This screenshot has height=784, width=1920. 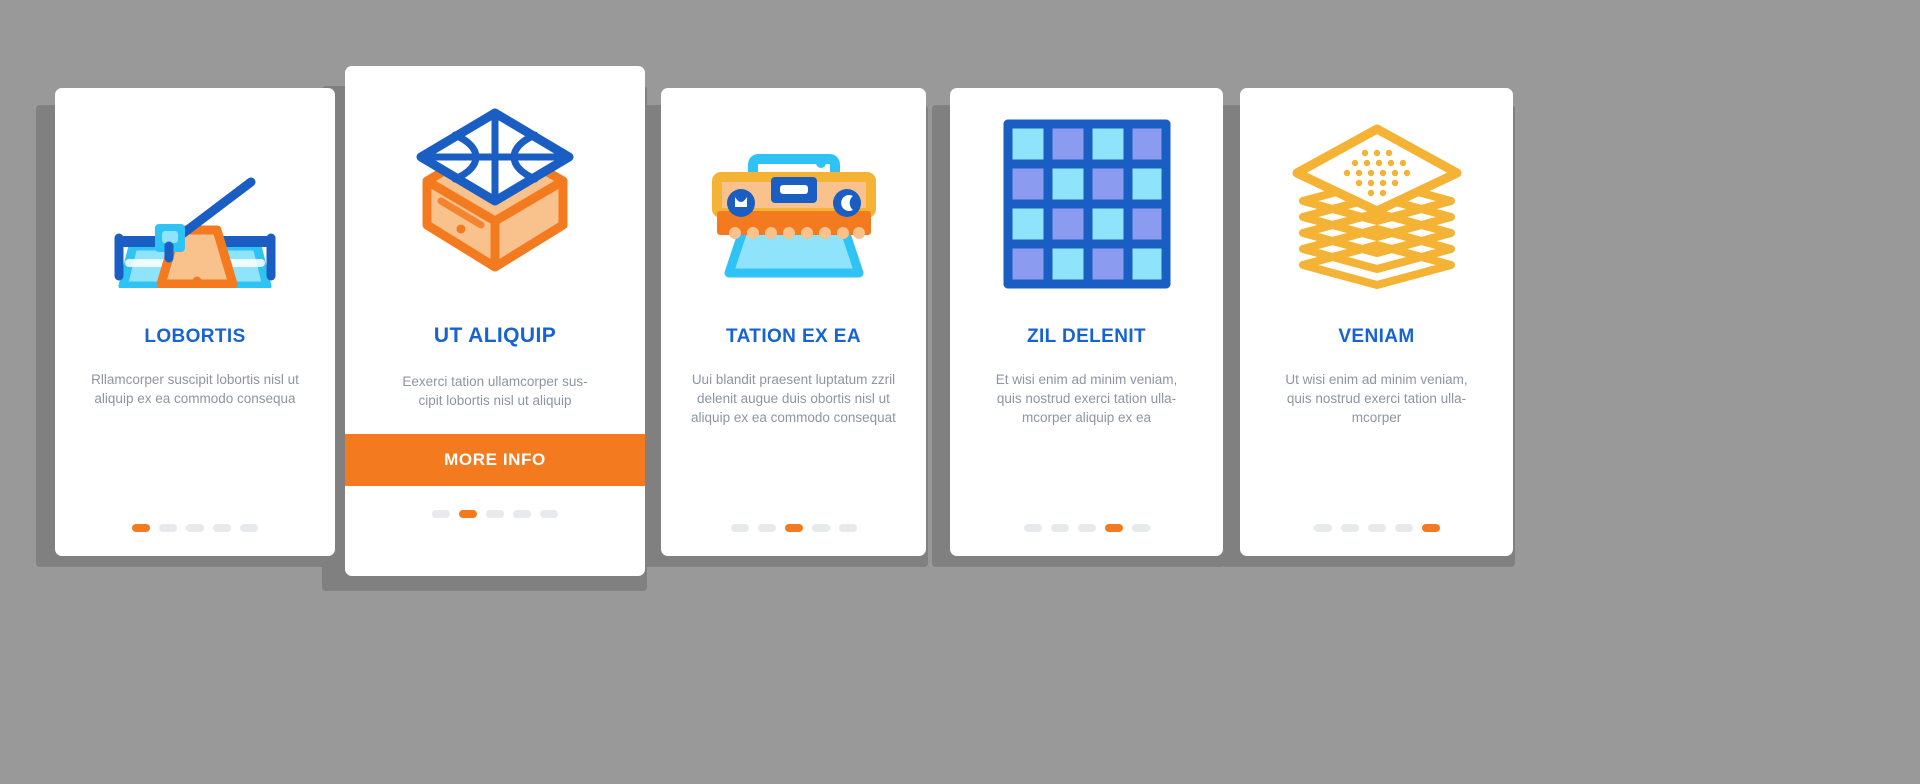 I want to click on checker-grid-icon, so click(x=1086, y=203).